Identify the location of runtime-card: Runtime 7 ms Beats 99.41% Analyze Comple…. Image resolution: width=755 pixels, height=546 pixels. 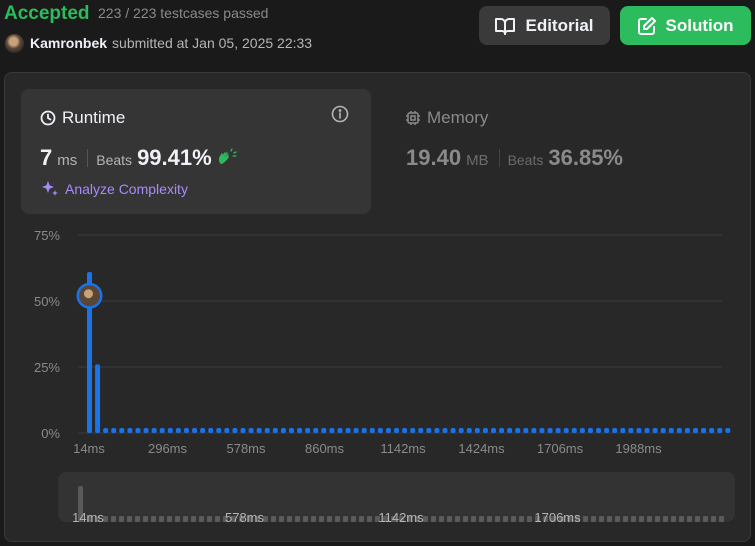
(196, 151).